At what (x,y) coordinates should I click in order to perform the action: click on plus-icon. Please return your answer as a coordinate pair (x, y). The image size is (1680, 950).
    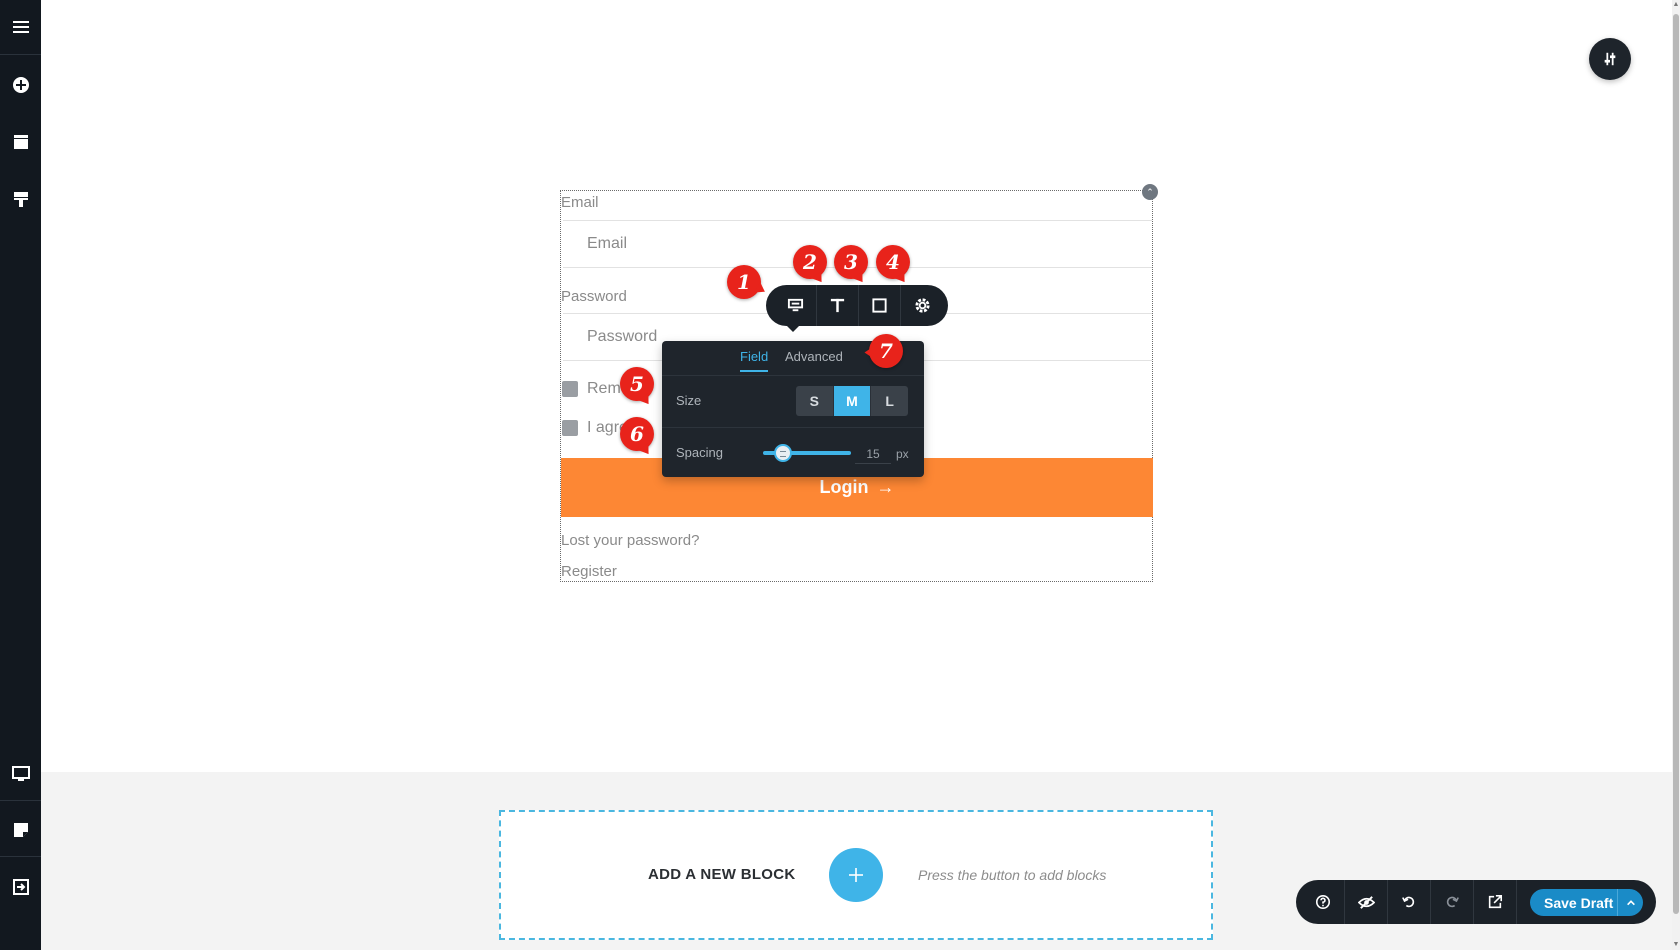
    Looking at the image, I should click on (856, 875).